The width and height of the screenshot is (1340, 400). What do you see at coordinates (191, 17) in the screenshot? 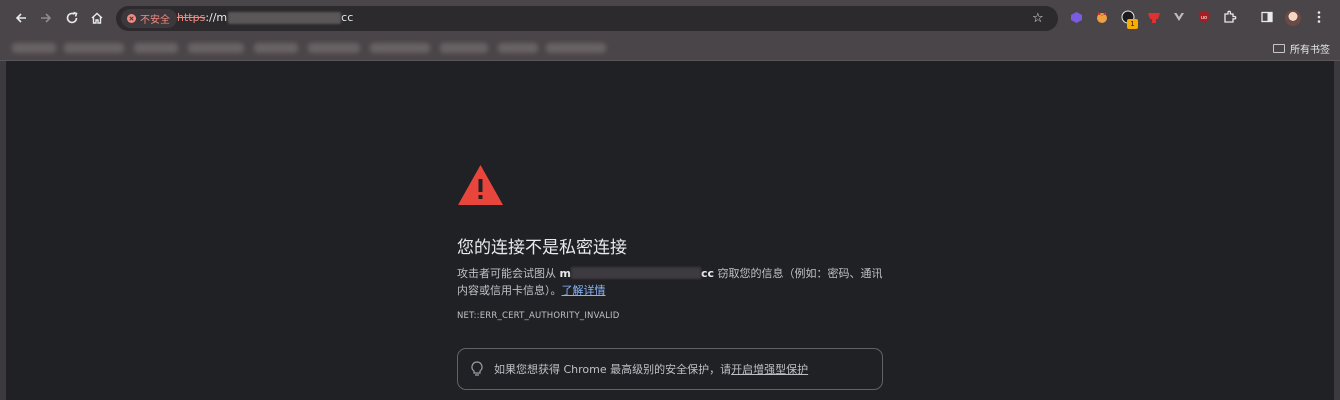
I see `url-scheme: https` at bounding box center [191, 17].